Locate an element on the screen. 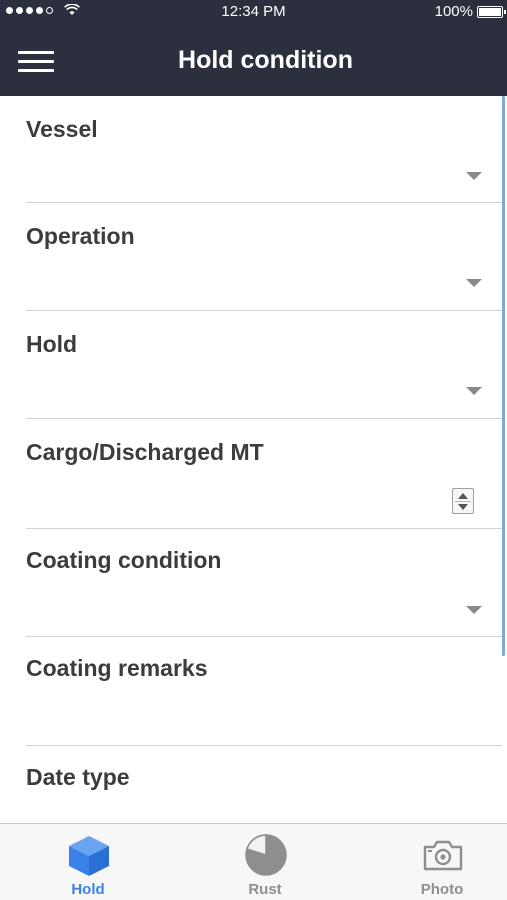 This screenshot has width=507, height=900. field-label: Vessel is located at coordinates (62, 129).